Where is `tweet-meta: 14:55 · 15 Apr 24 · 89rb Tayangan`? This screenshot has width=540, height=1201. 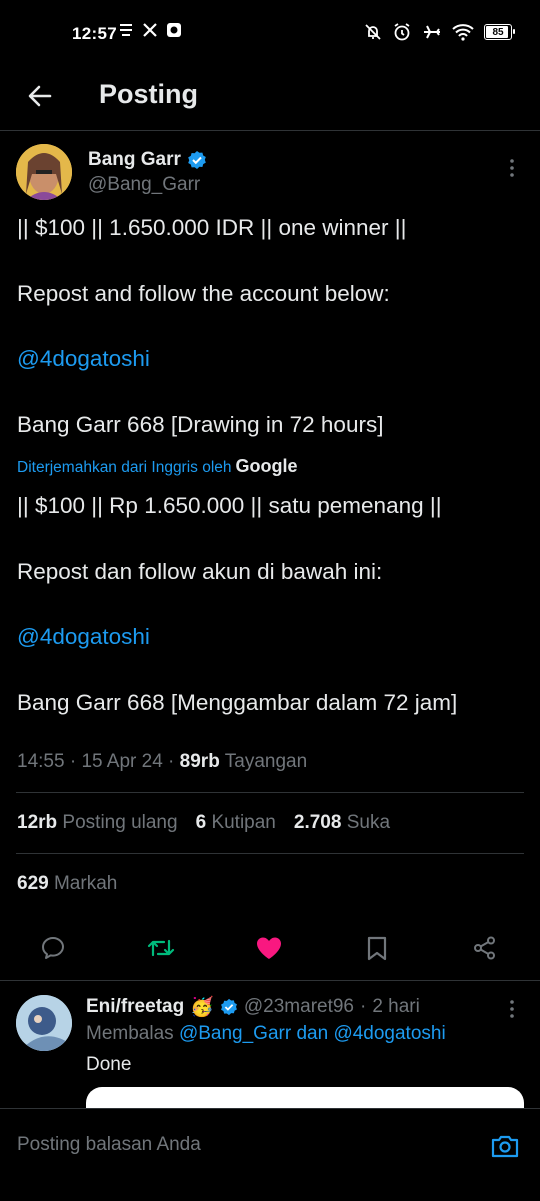
tweet-meta: 14:55 · 15 Apr 24 · 89rb Tayangan is located at coordinates (162, 761).